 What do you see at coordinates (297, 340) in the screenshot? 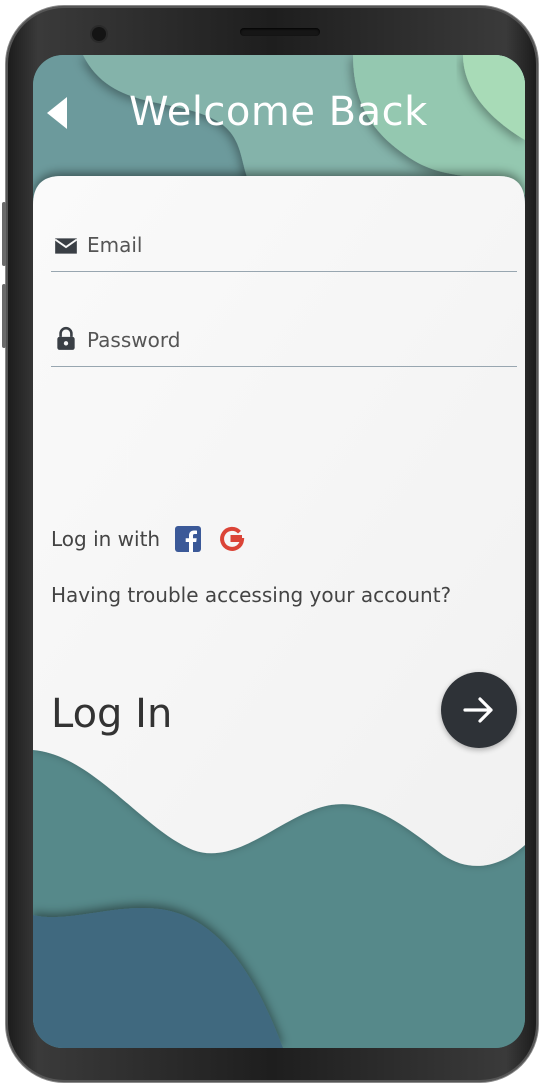
I see `password-input` at bounding box center [297, 340].